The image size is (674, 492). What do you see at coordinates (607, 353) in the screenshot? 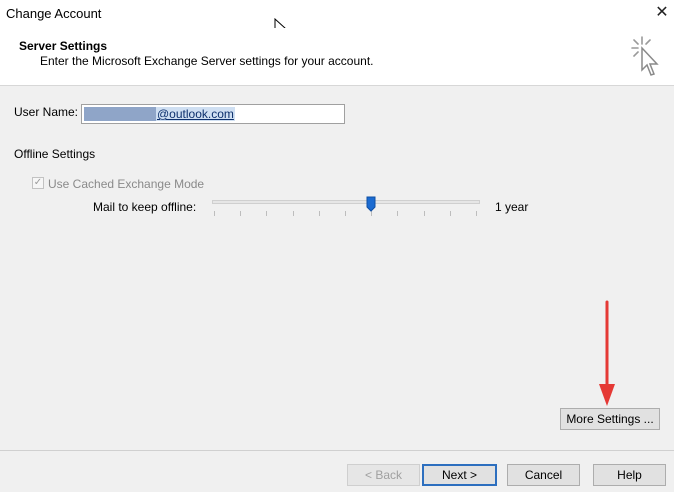
I see `annotation-arrow` at bounding box center [607, 353].